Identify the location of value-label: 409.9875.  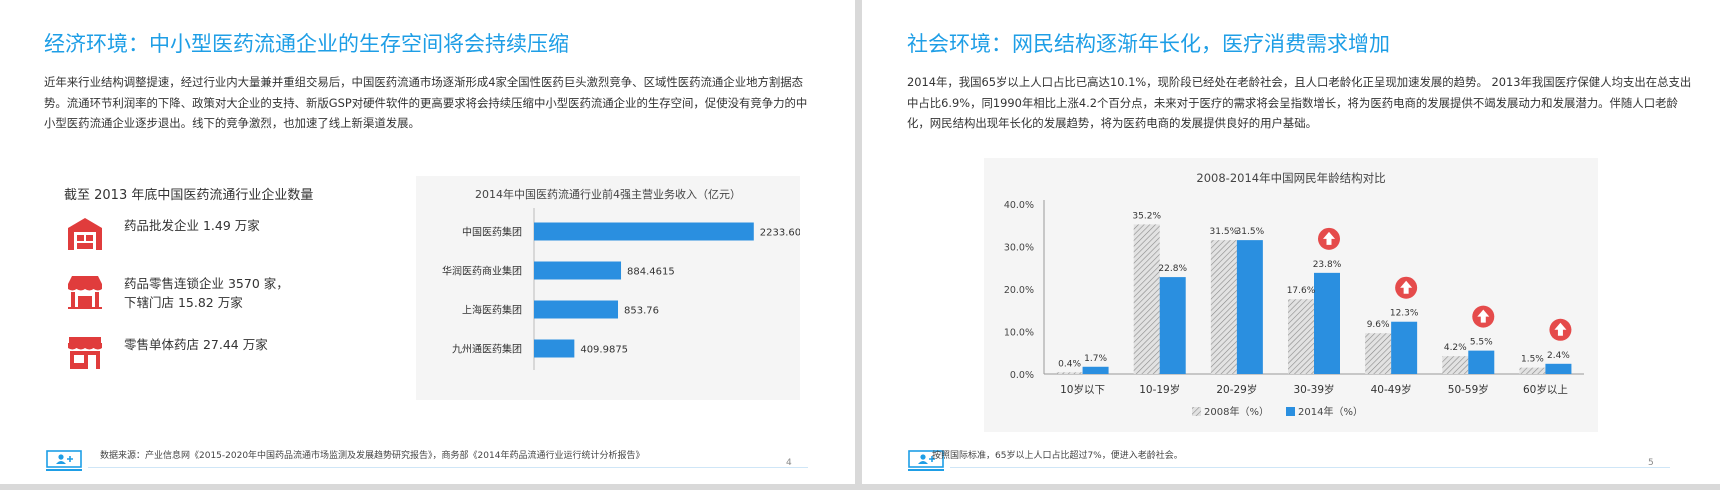
(604, 350).